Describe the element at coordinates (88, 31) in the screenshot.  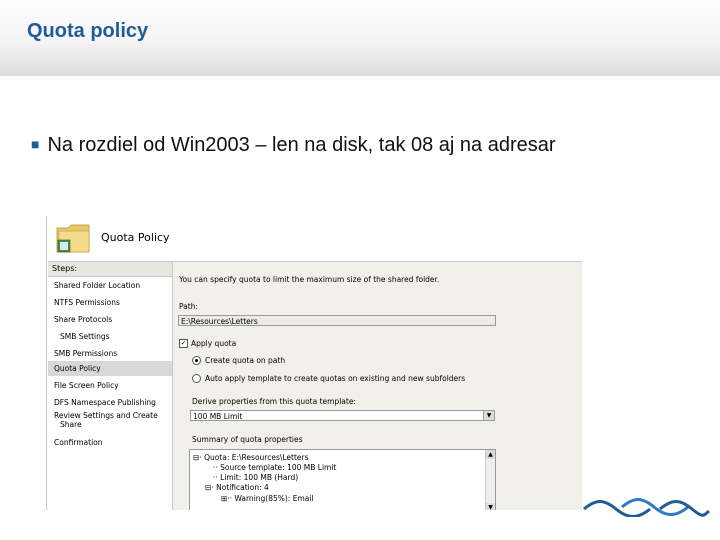
I see `slide-title: Quota policy` at that location.